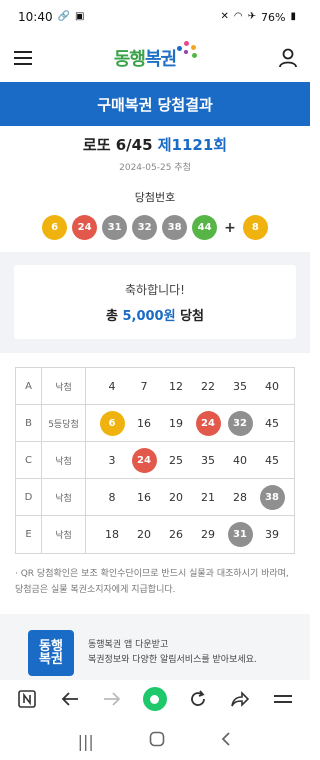 The height and width of the screenshot is (760, 320). What do you see at coordinates (293, 16) in the screenshot?
I see `battery-icon: ▮` at bounding box center [293, 16].